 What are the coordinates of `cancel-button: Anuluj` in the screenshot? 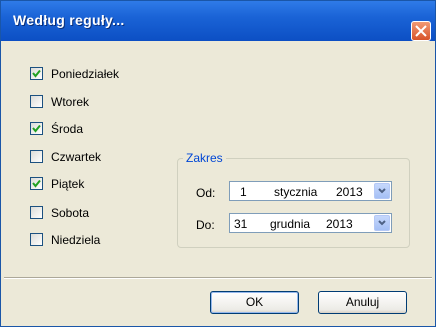 It's located at (362, 302).